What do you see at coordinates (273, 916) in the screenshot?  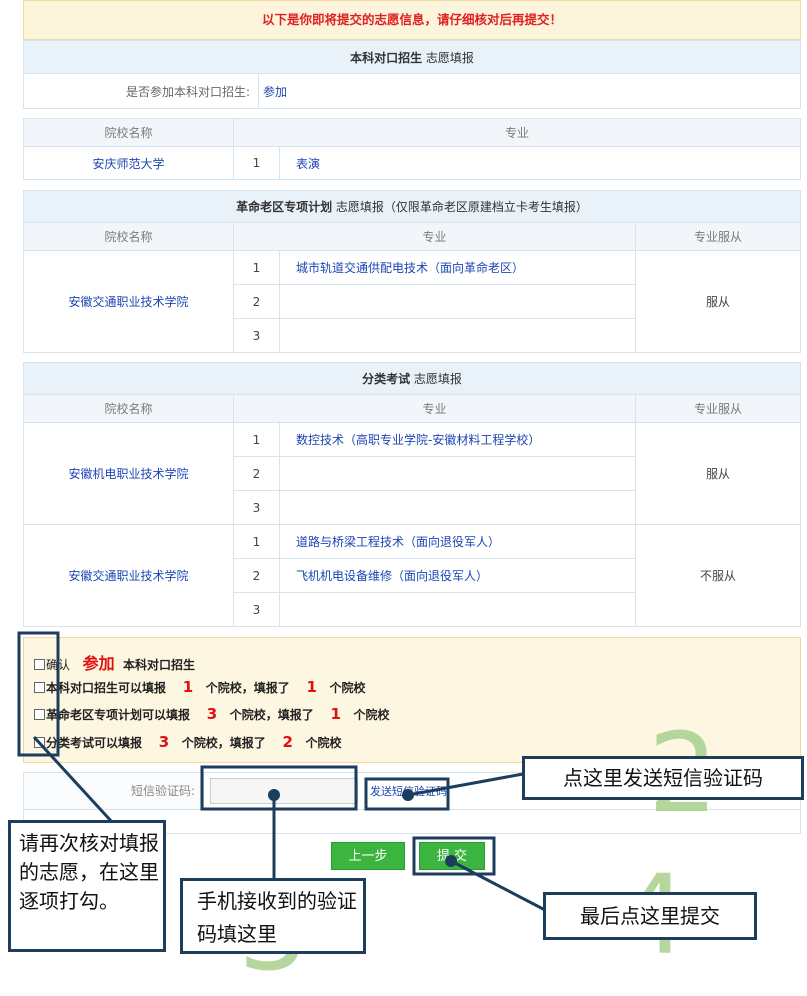 I see `callout-enter-code: 手机接收到的验证码填这里` at bounding box center [273, 916].